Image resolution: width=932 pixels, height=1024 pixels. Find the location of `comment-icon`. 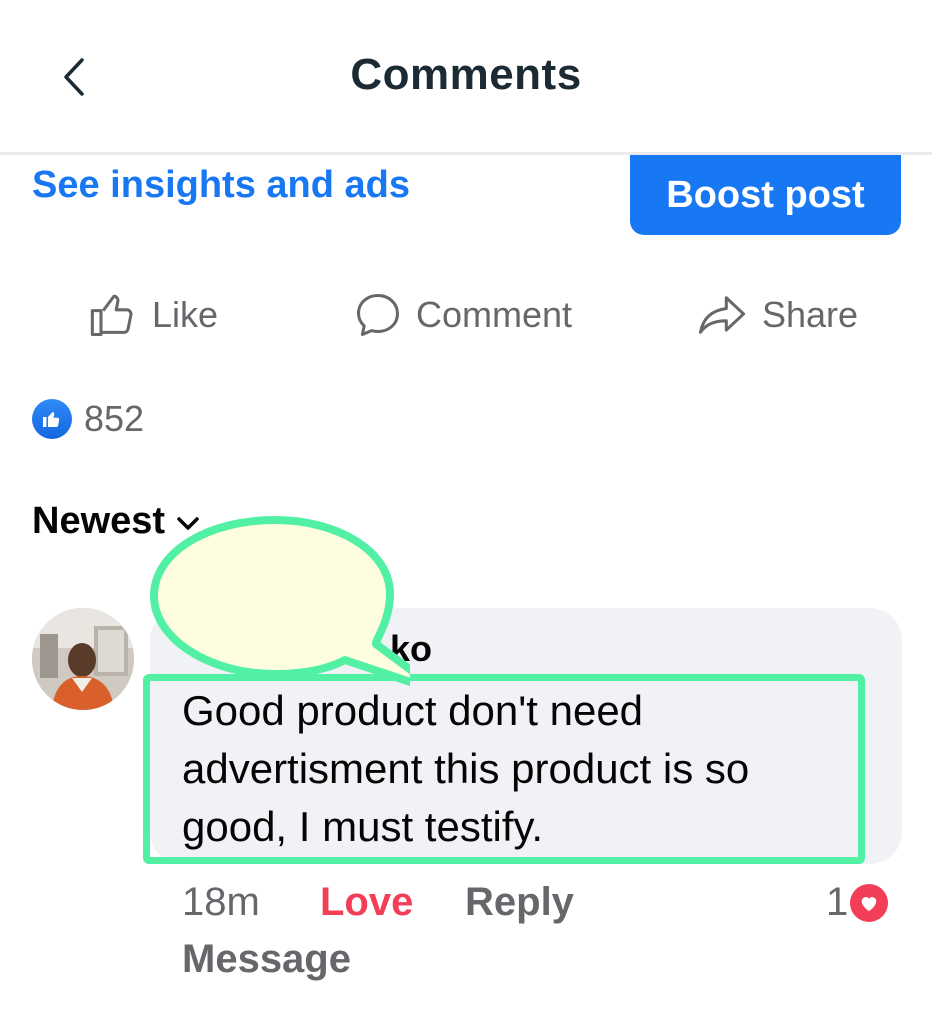

comment-icon is located at coordinates (378, 315).